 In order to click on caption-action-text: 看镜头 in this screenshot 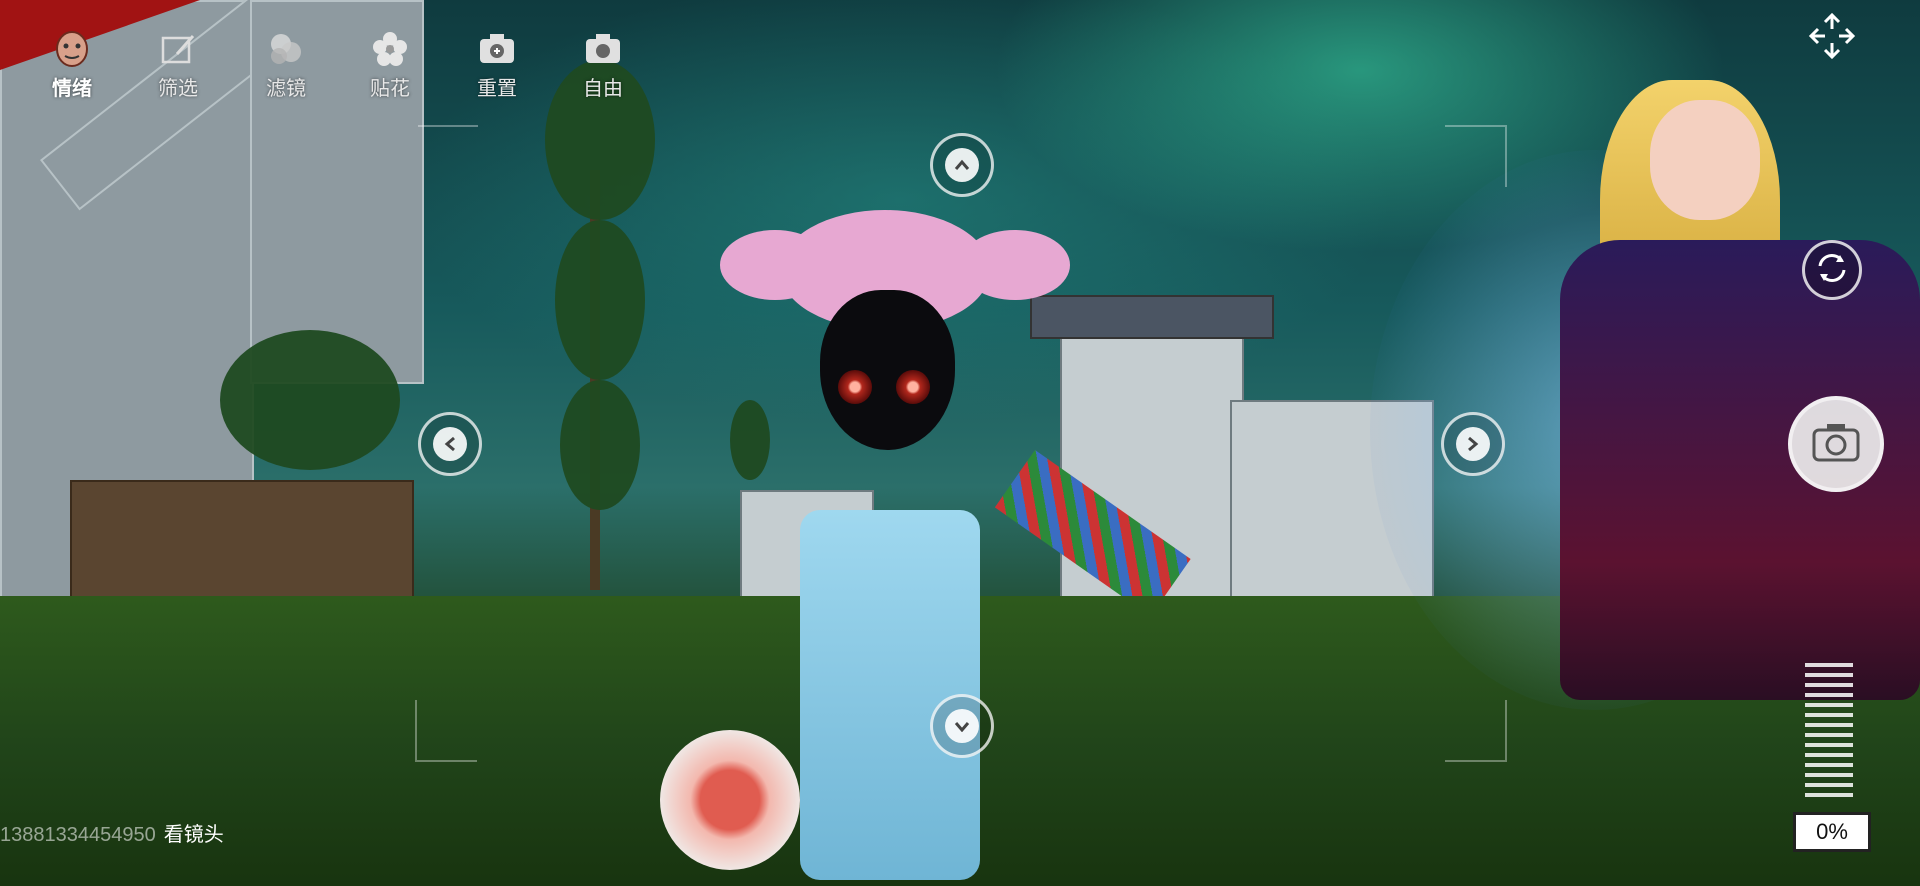, I will do `click(193, 835)`.